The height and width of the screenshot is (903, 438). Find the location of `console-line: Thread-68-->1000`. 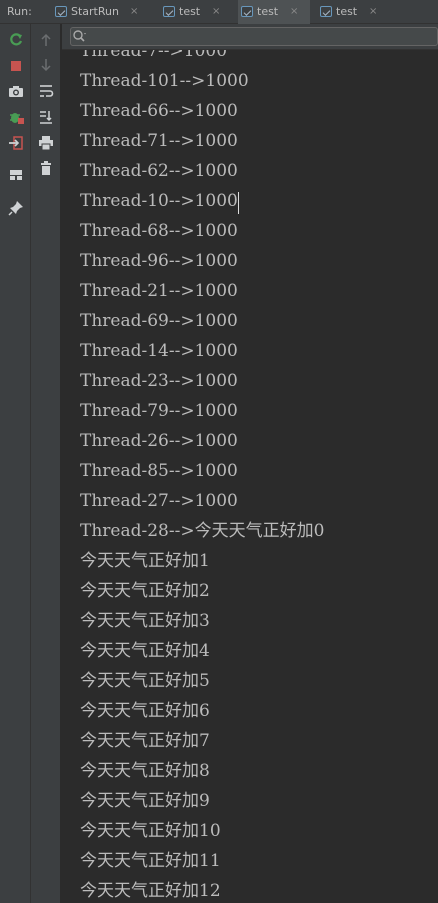

console-line: Thread-68-->1000 is located at coordinates (159, 231).